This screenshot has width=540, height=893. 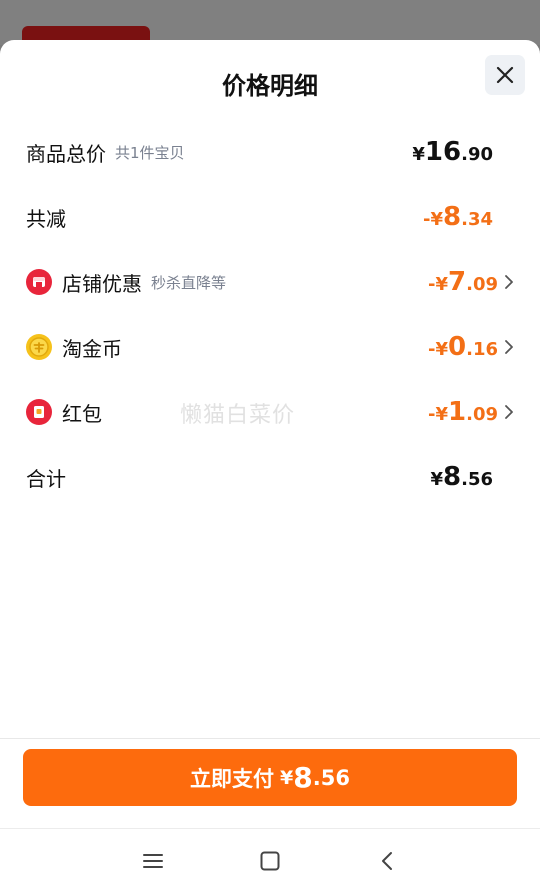 I want to click on menu-icon, so click(x=153, y=861).